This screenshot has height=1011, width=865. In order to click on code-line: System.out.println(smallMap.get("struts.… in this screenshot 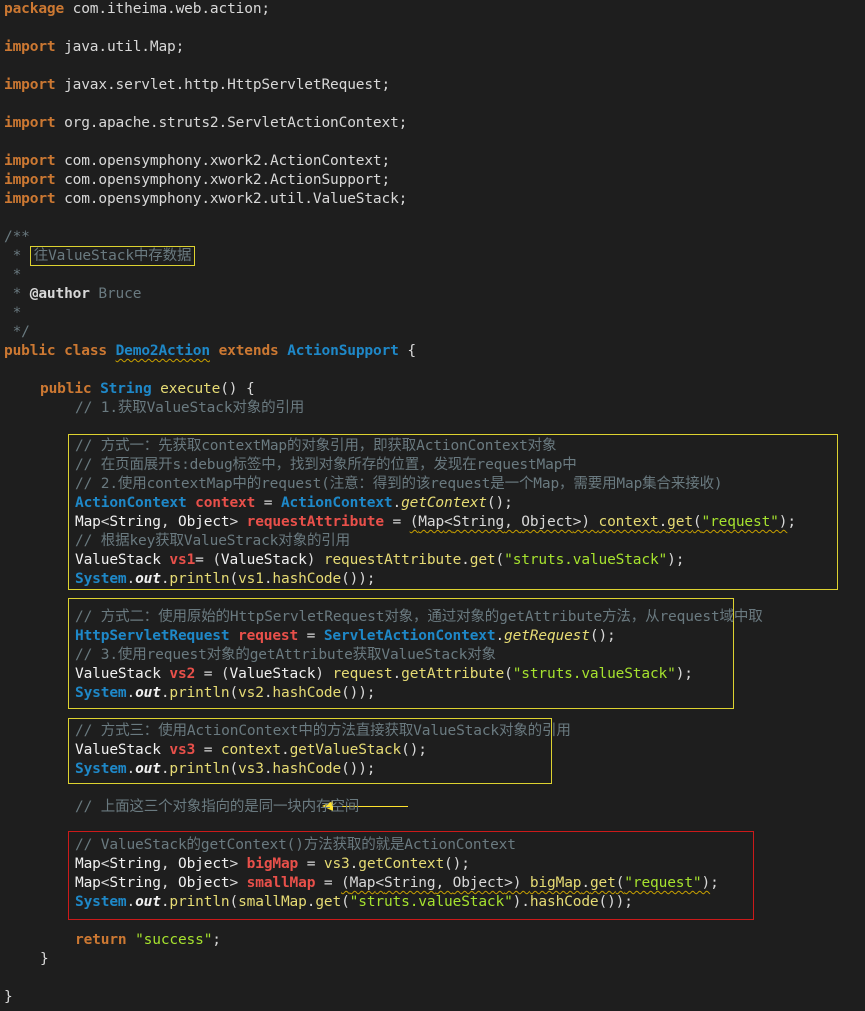, I will do `click(354, 902)`.